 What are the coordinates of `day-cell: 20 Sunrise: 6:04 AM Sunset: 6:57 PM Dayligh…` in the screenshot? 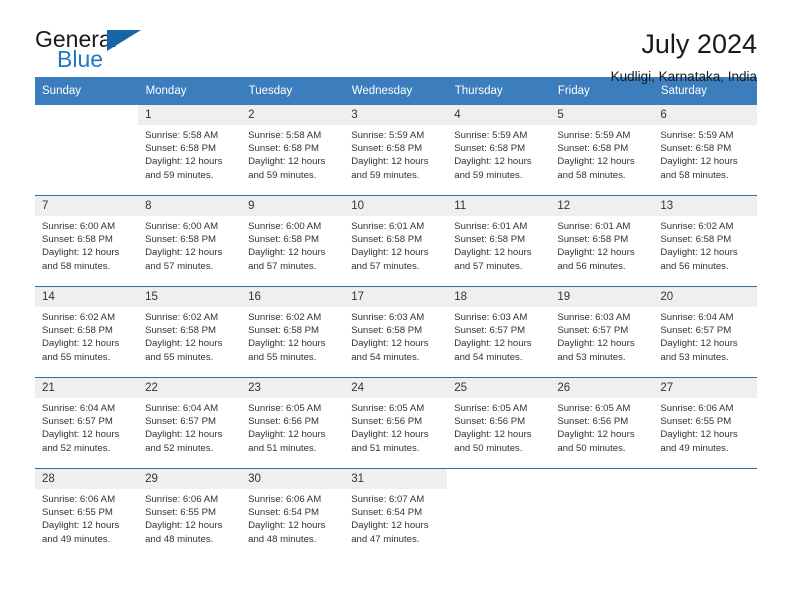 It's located at (705, 332).